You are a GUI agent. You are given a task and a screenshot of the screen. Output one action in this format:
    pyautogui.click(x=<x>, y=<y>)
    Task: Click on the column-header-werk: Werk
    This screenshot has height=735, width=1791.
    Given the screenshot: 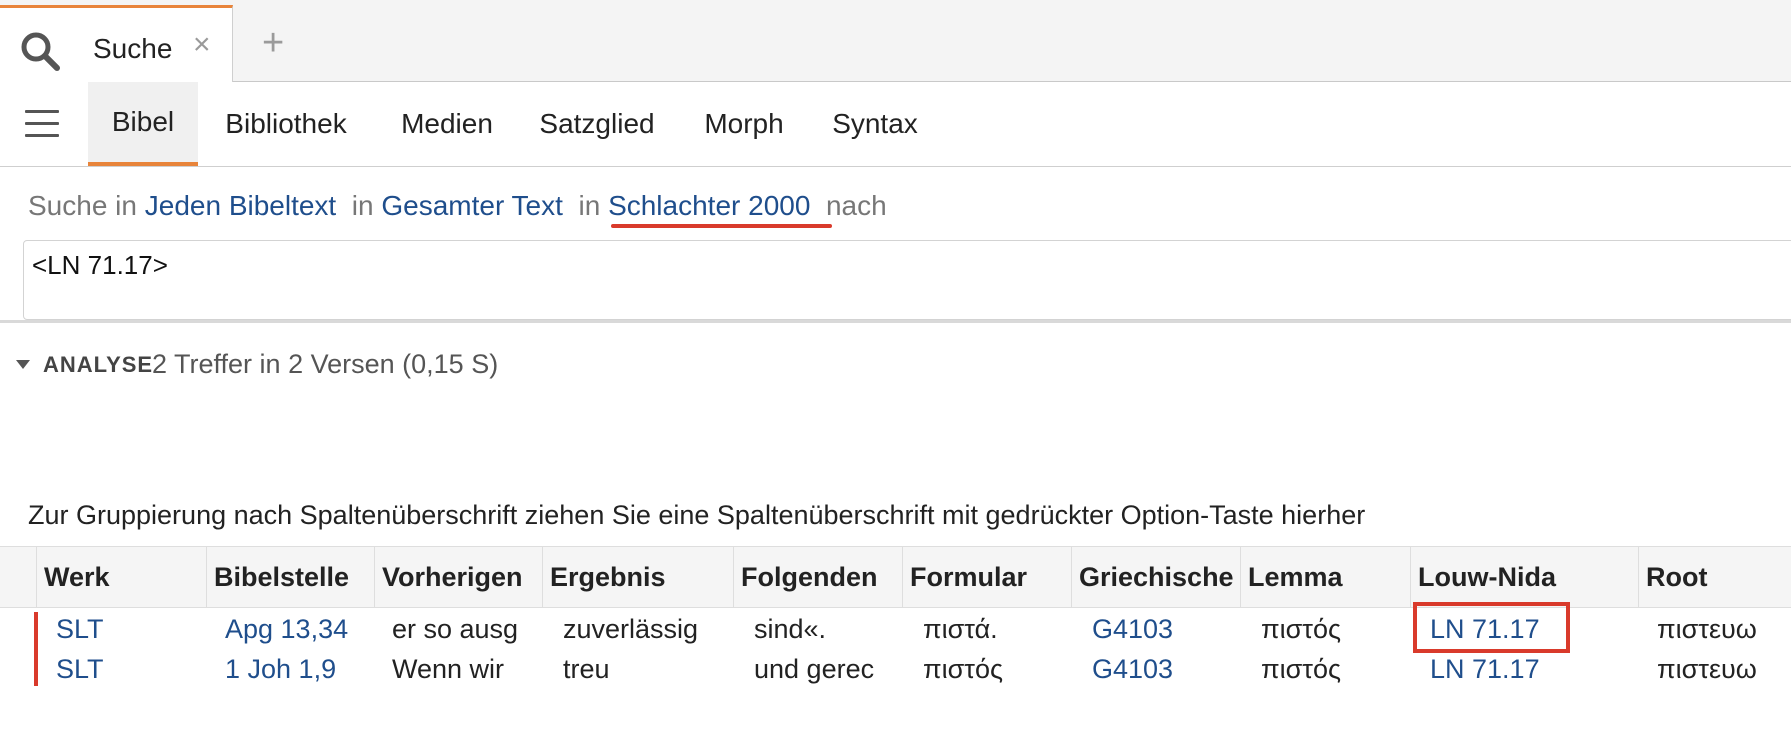 What is the action you would take?
    pyautogui.click(x=121, y=577)
    